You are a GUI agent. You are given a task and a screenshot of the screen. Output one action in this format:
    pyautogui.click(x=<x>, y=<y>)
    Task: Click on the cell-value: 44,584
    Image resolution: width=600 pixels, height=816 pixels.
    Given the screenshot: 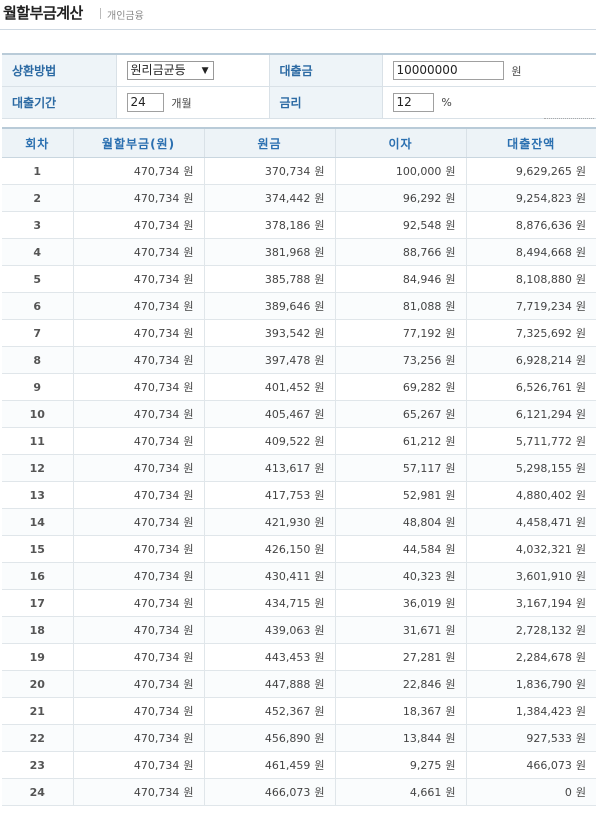 What is the action you would take?
    pyautogui.click(x=422, y=549)
    